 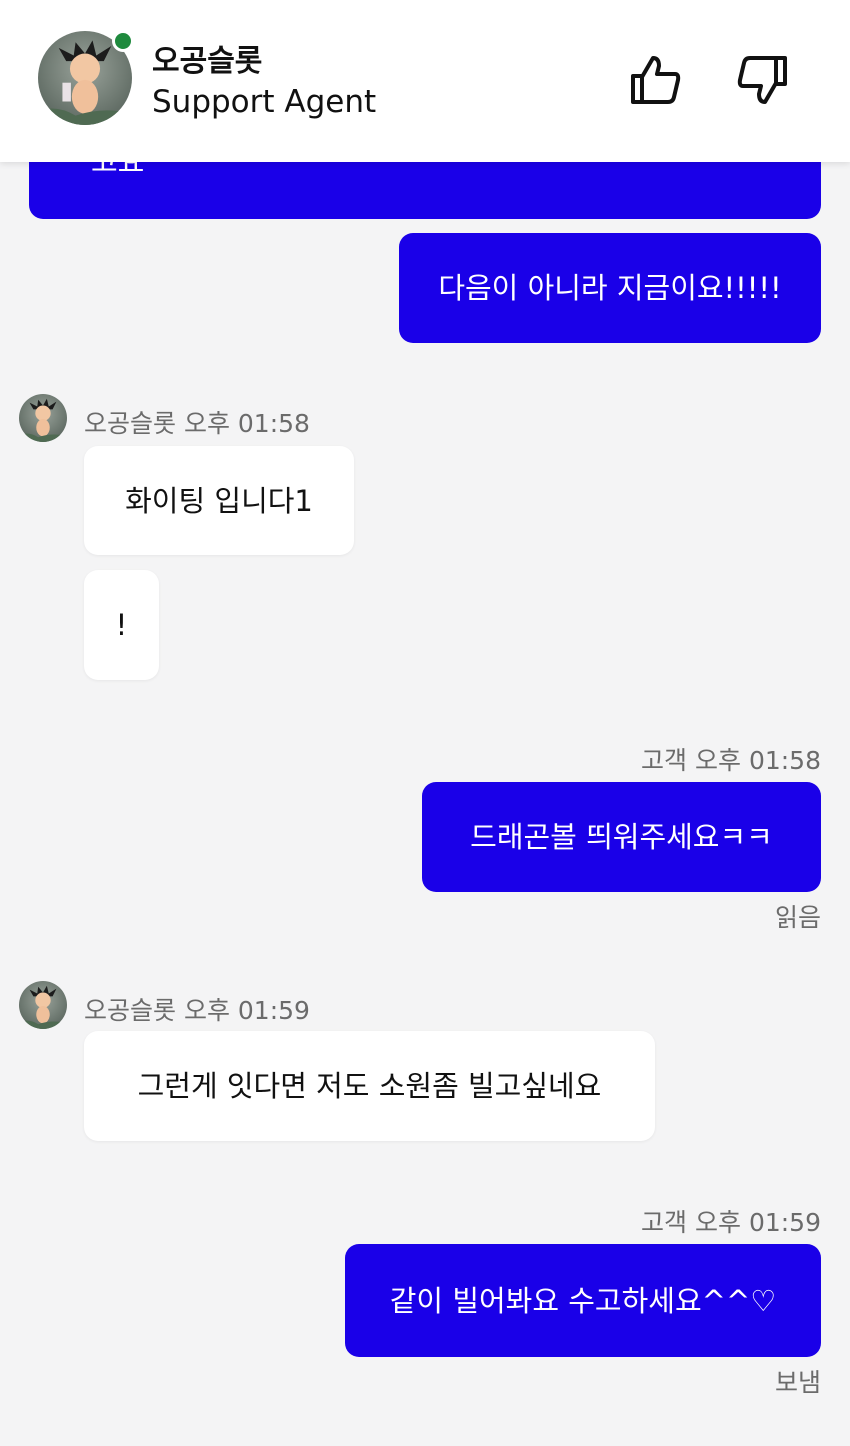 I want to click on read-receipt: 읽음, so click(x=797, y=917).